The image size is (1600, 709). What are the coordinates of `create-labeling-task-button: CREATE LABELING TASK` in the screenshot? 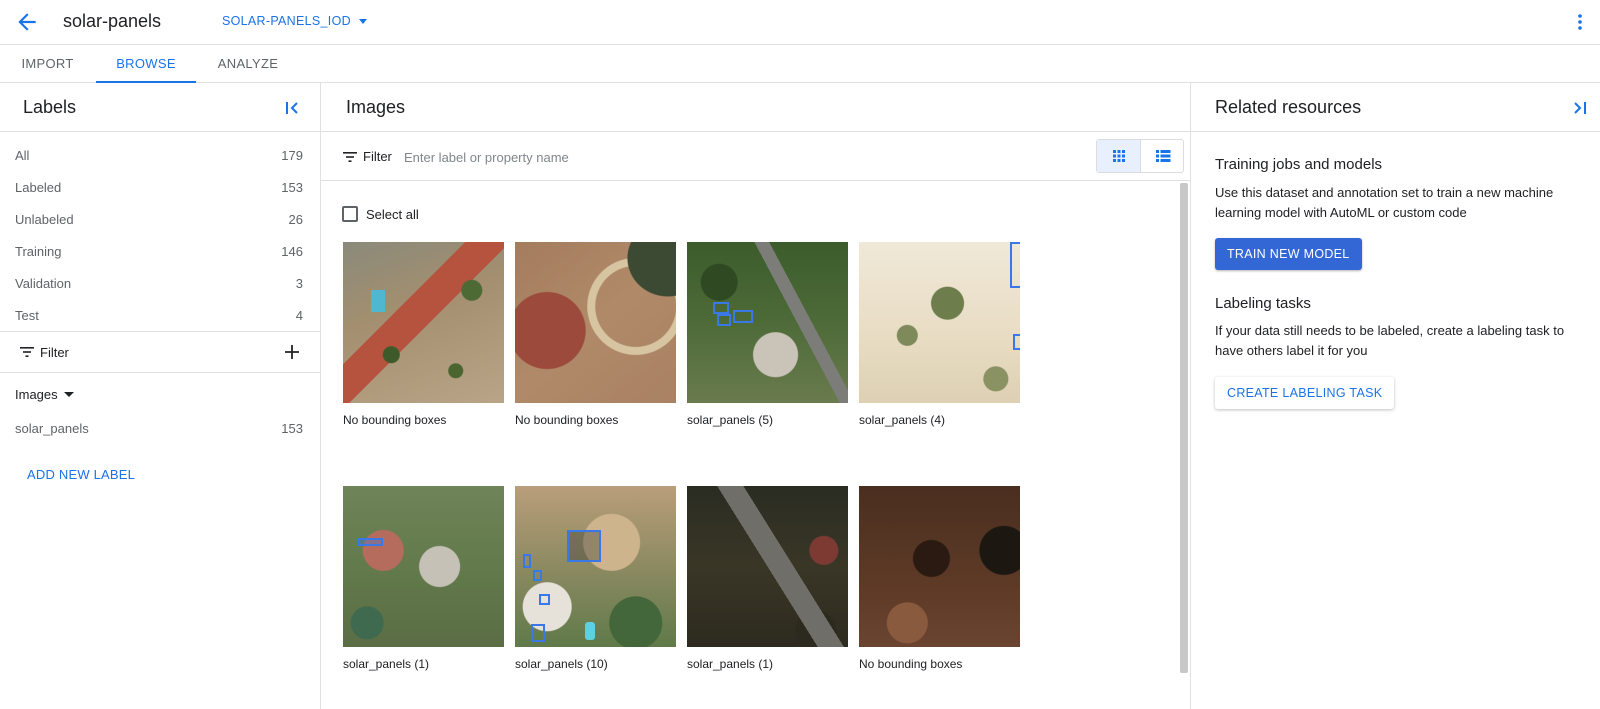 It's located at (1305, 393).